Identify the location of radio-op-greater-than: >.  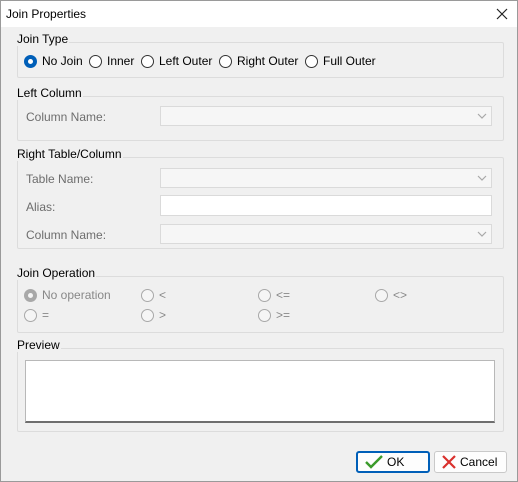
(153, 315).